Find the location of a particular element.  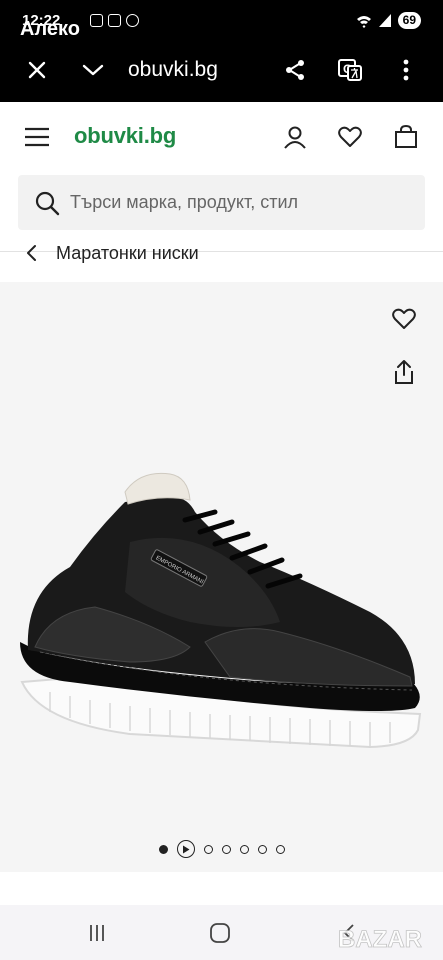

chevron-down-icon is located at coordinates (93, 70).